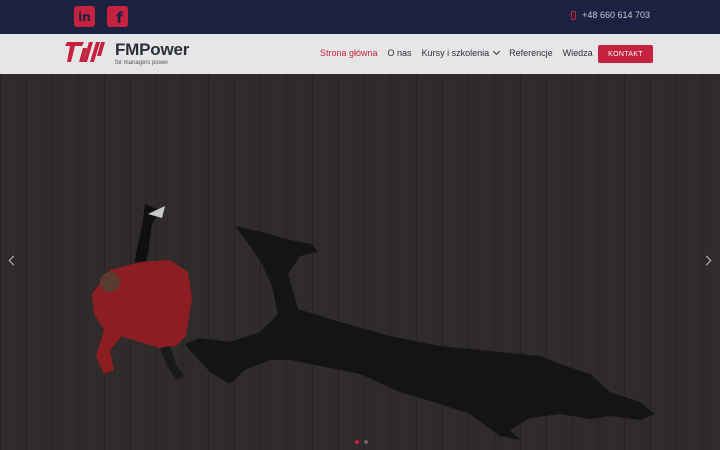  What do you see at coordinates (349, 53) in the screenshot?
I see `nav-item-home: Strona główna` at bounding box center [349, 53].